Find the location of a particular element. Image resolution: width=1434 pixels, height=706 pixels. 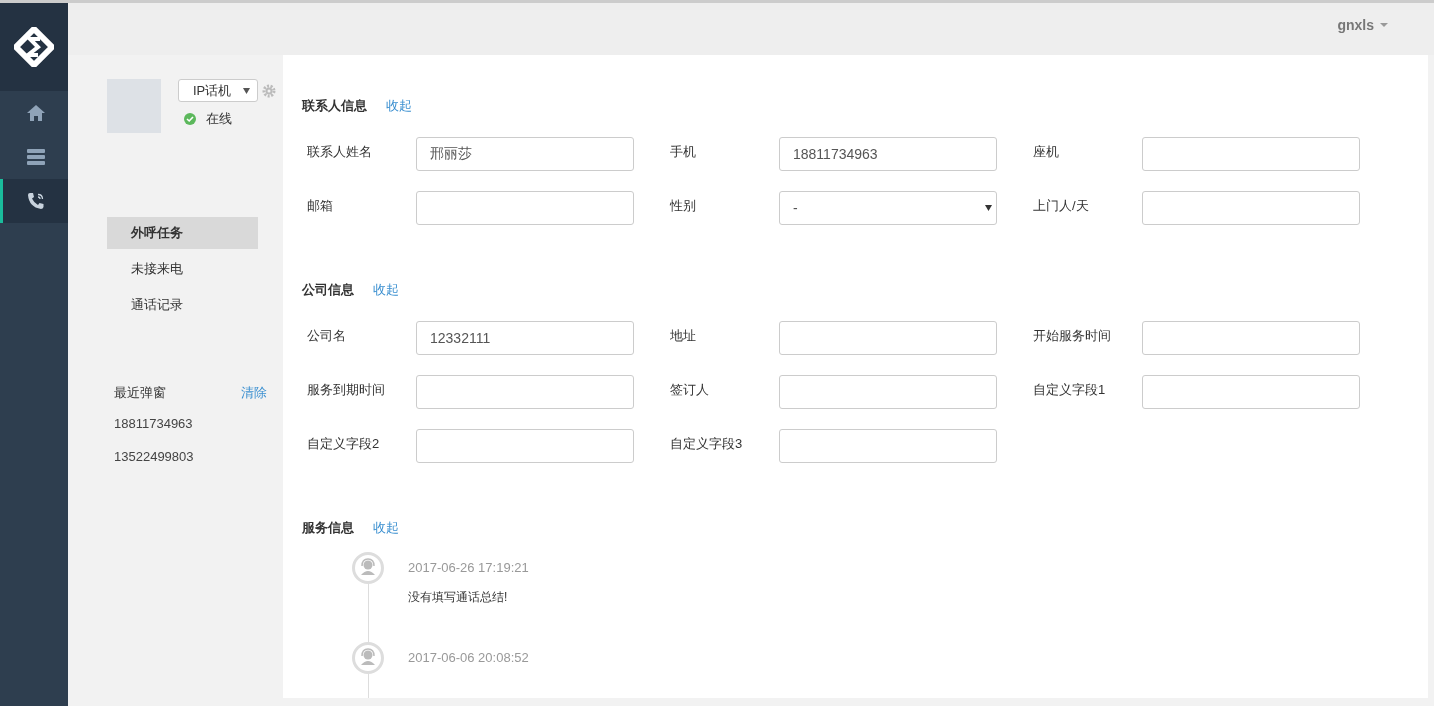

status-label: 在线 is located at coordinates (219, 119).